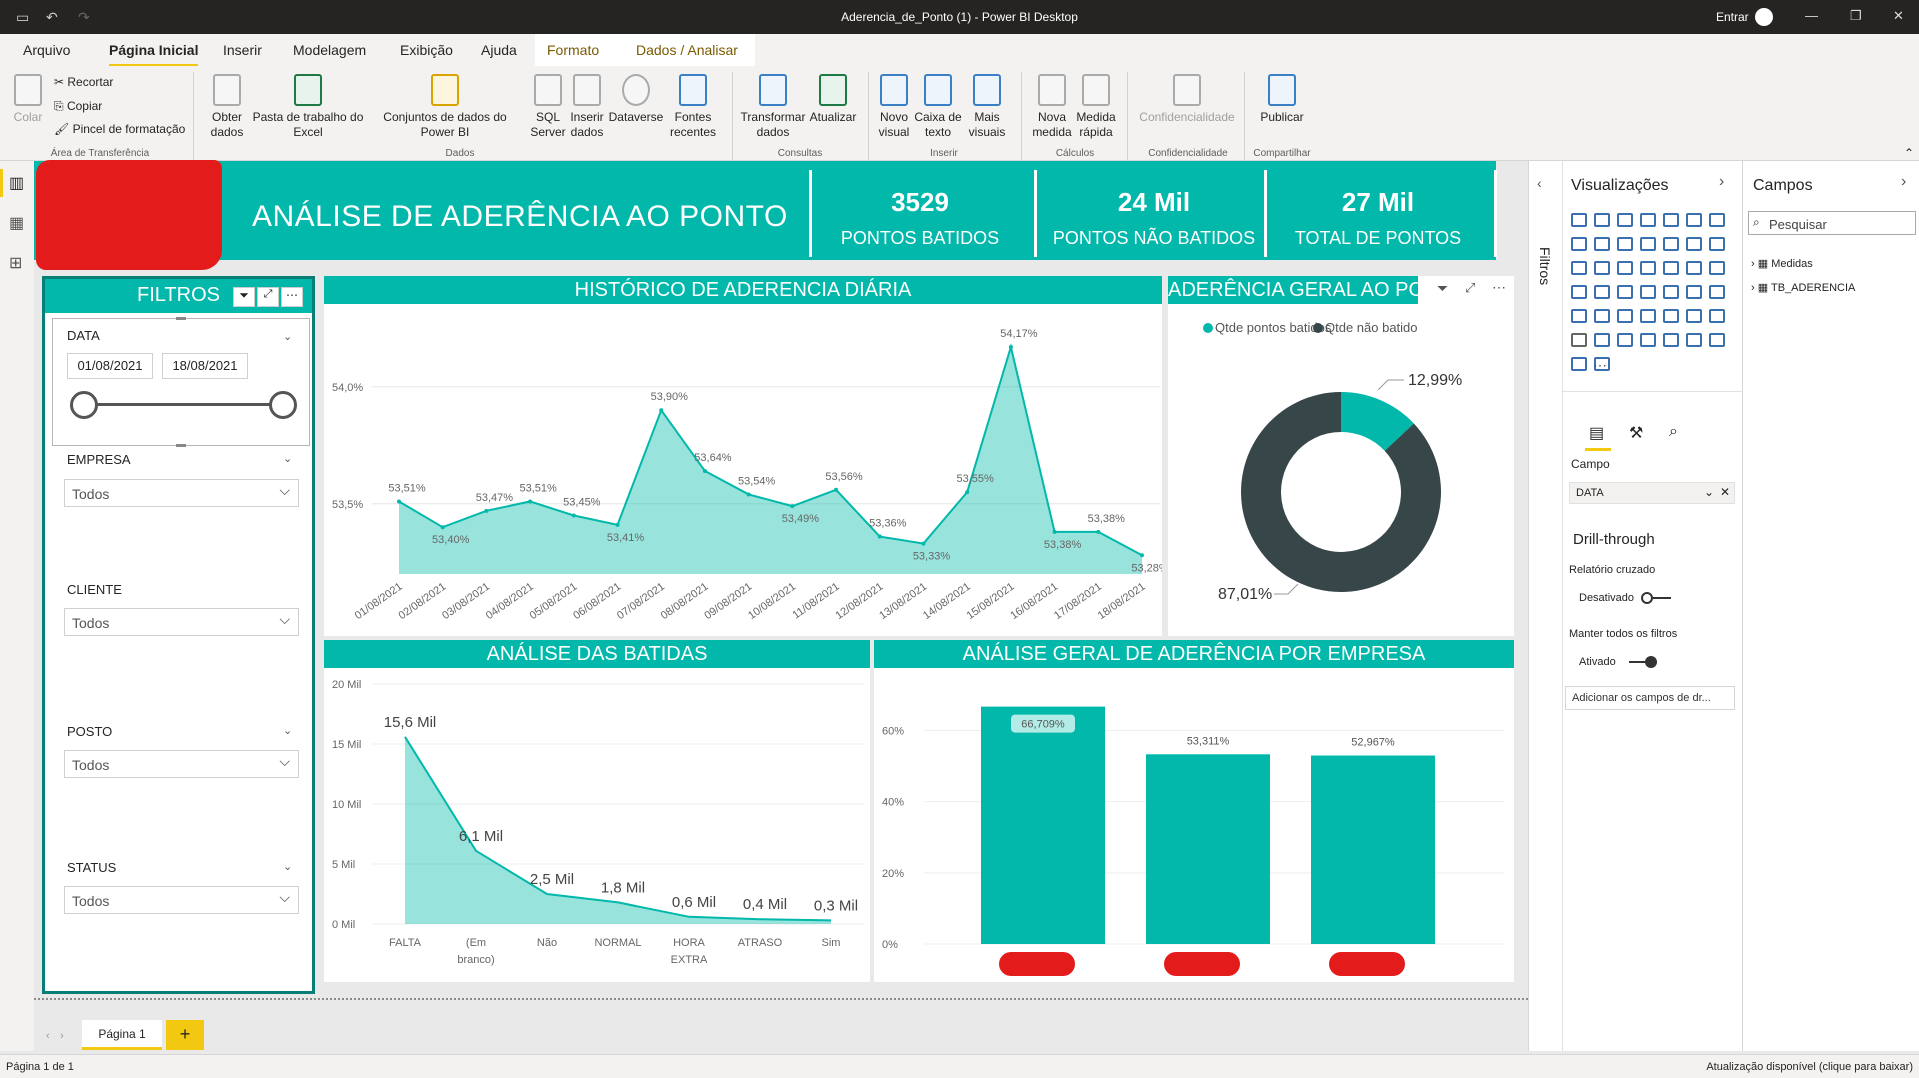  I want to click on chevron-left-icon: ‹, so click(1539, 183).